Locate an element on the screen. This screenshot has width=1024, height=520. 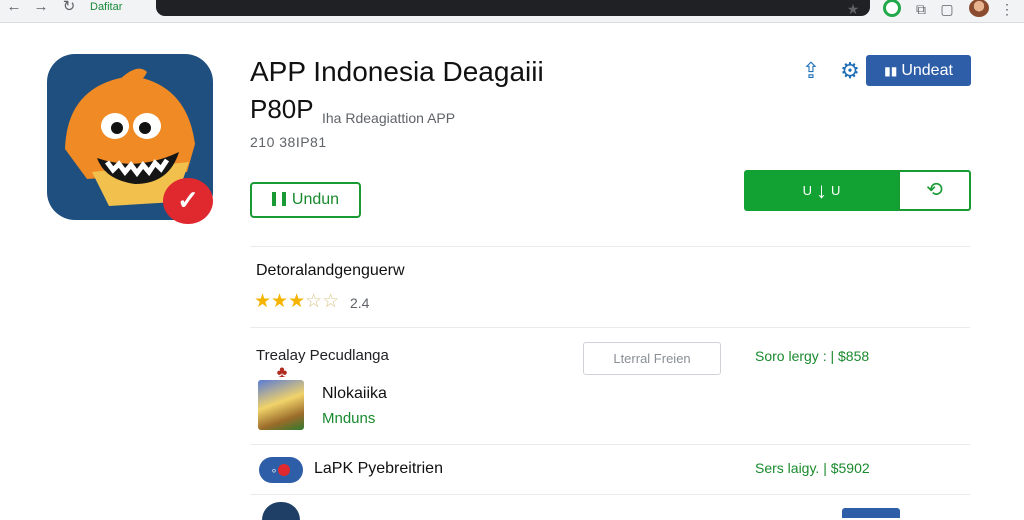
settings-icon: ⚙ is located at coordinates (850, 71).